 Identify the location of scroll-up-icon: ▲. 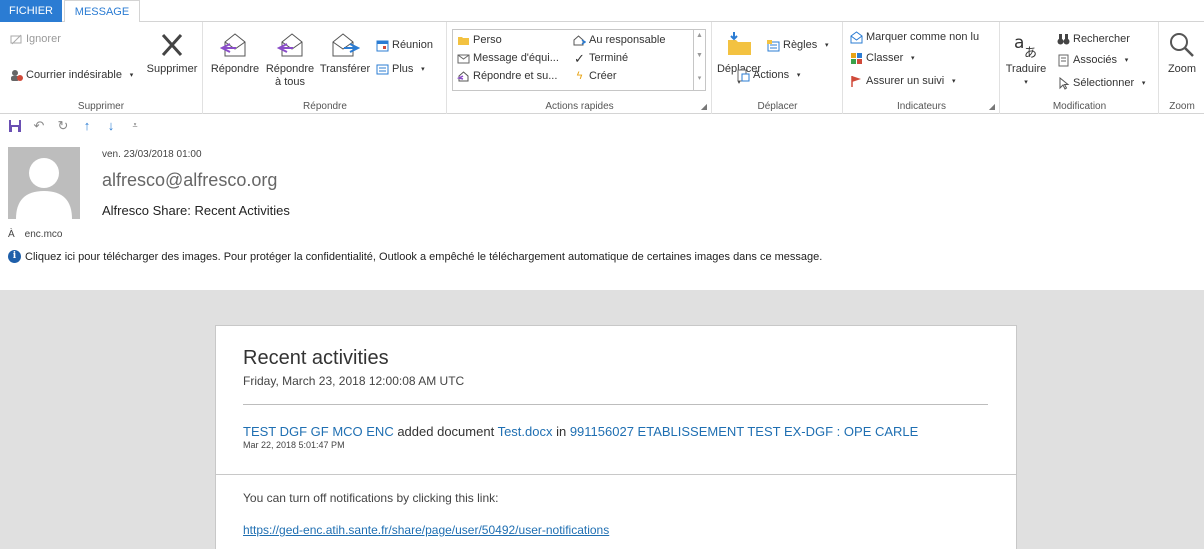
(699, 35).